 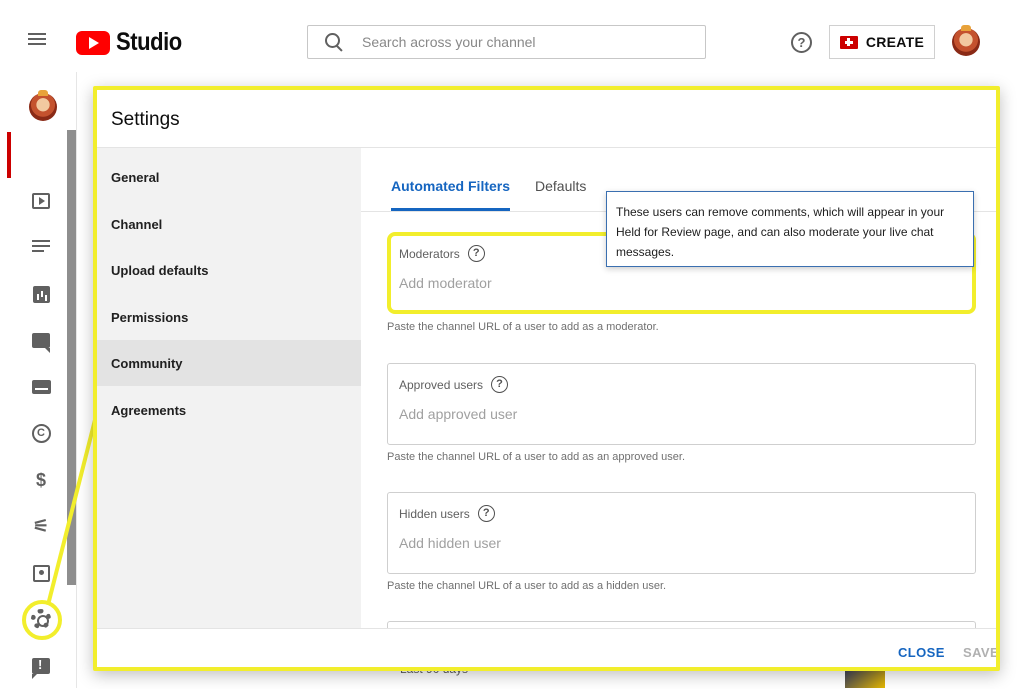 What do you see at coordinates (801, 42) in the screenshot?
I see `help-icon: ?` at bounding box center [801, 42].